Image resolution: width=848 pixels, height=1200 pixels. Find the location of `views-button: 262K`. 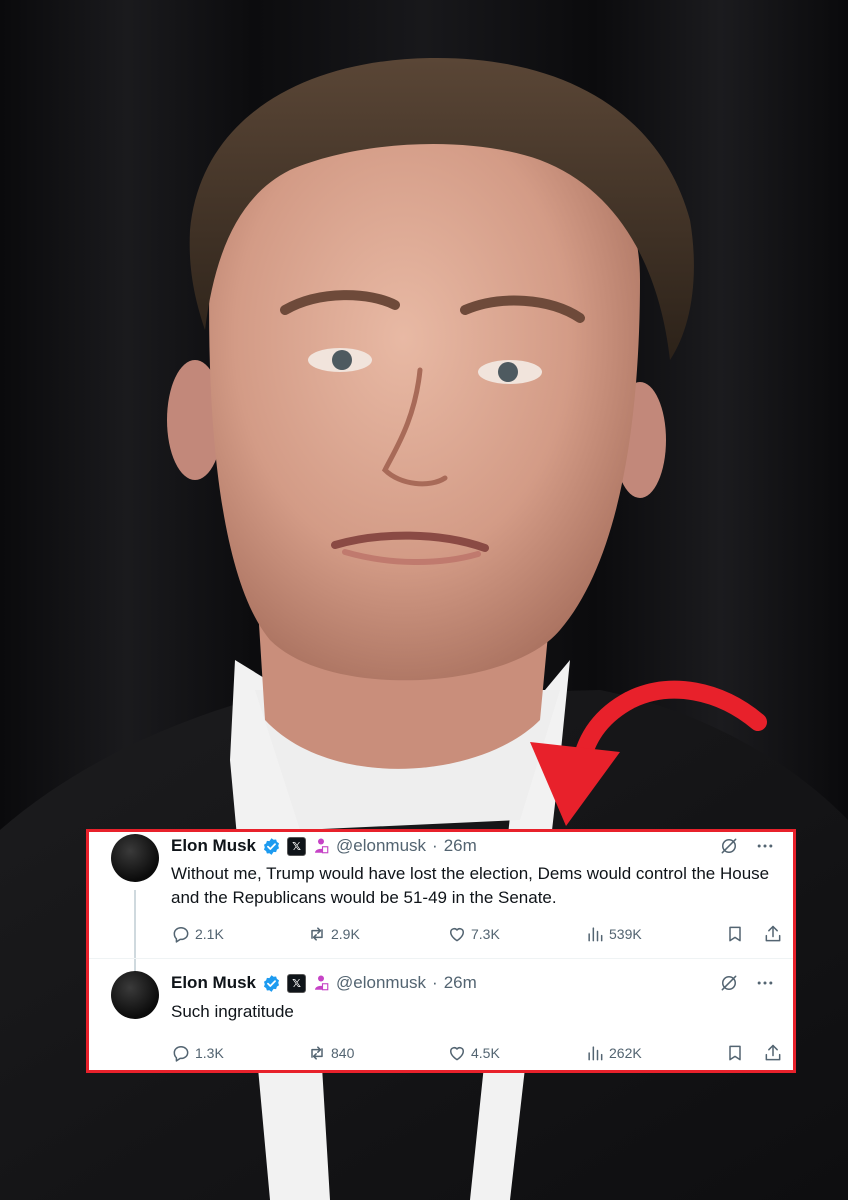

views-button: 262K is located at coordinates (613, 1053).